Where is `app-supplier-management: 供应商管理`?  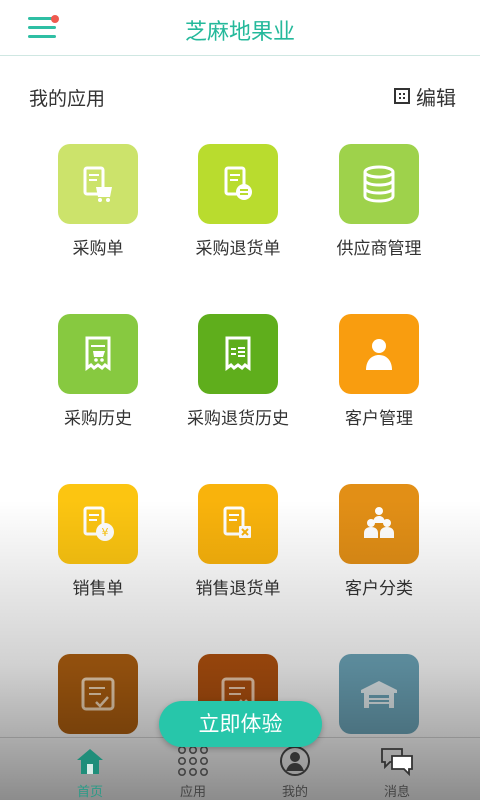 app-supplier-management: 供应商管理 is located at coordinates (379, 201).